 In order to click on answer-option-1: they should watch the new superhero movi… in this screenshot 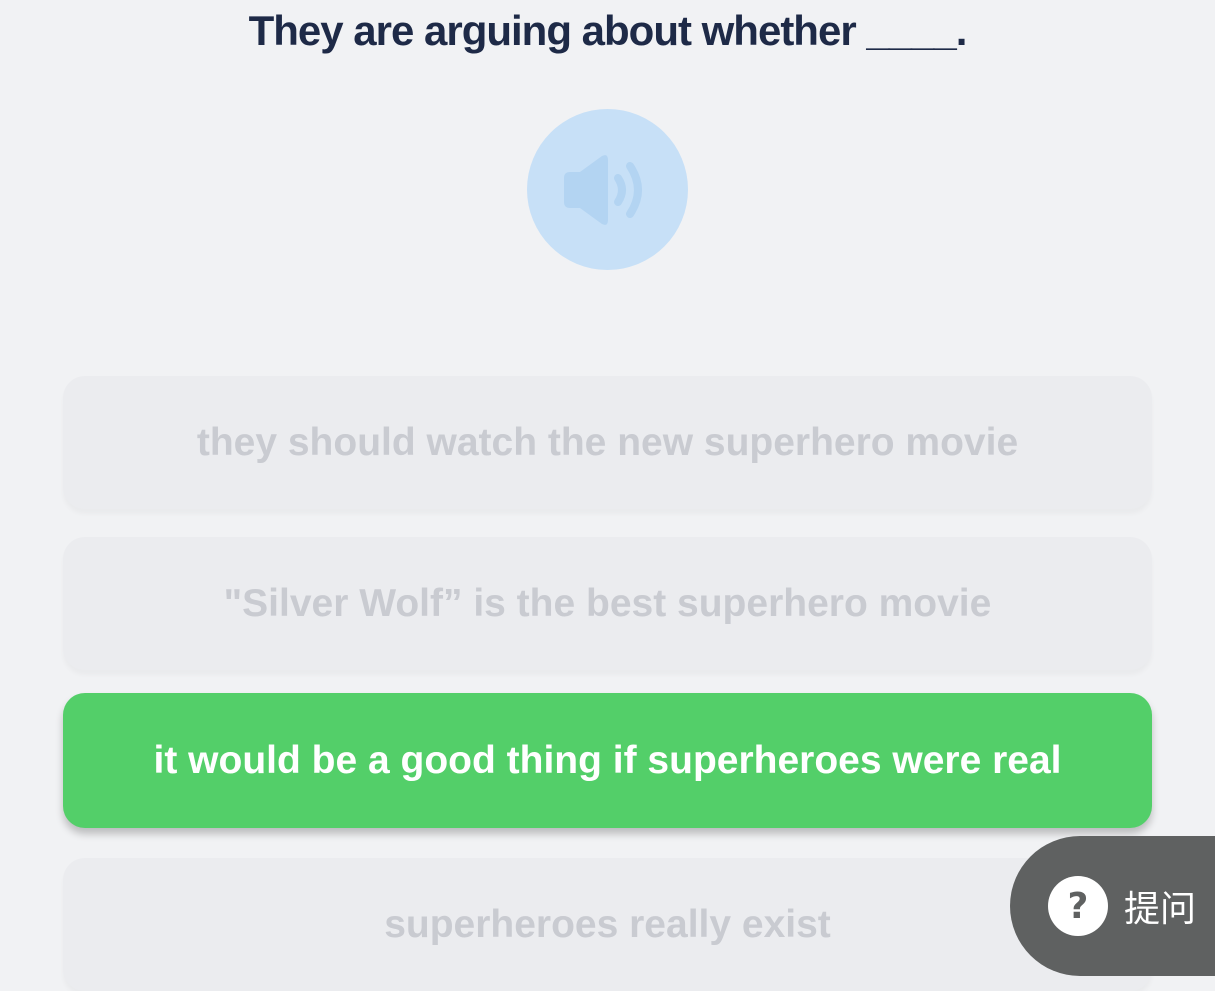, I will do `click(607, 442)`.